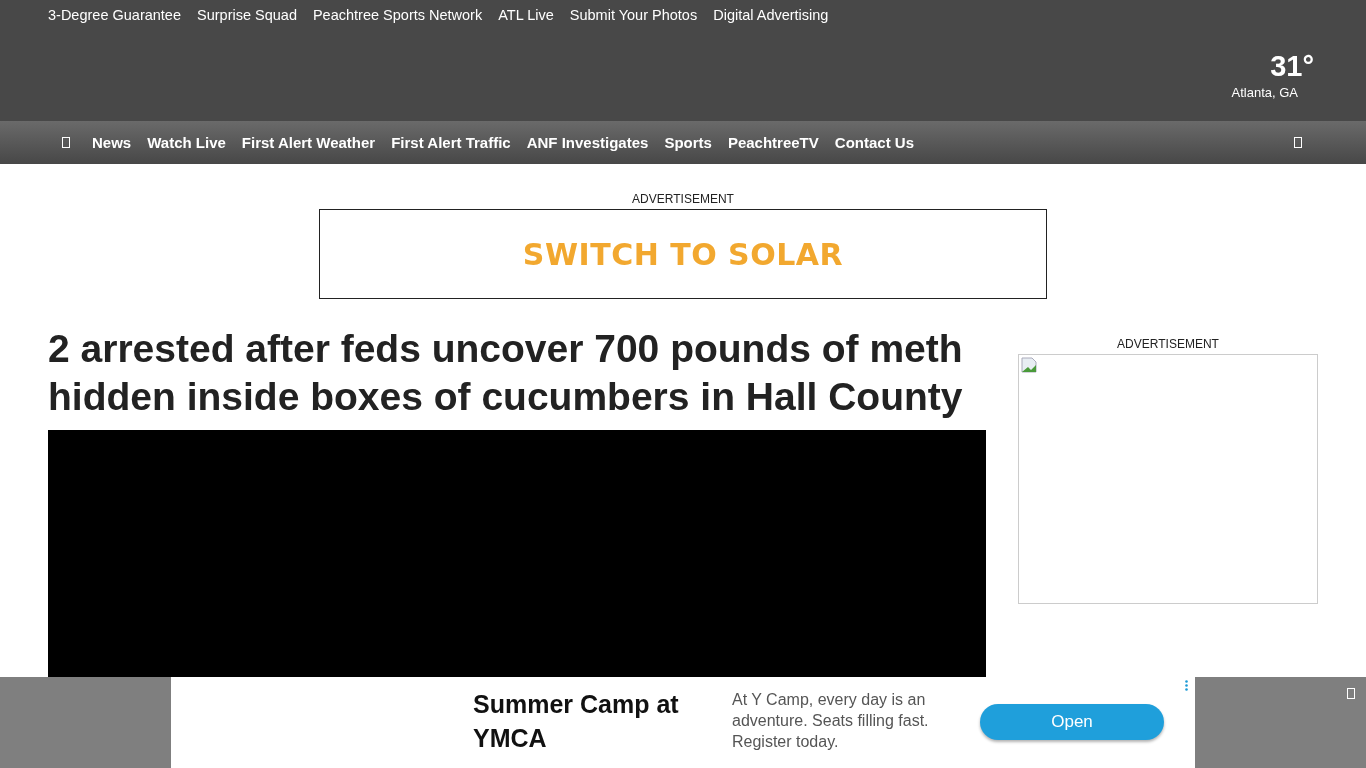 This screenshot has width=1366, height=768. Describe the element at coordinates (186, 142) in the screenshot. I see `nav-link: Watch Live` at that location.